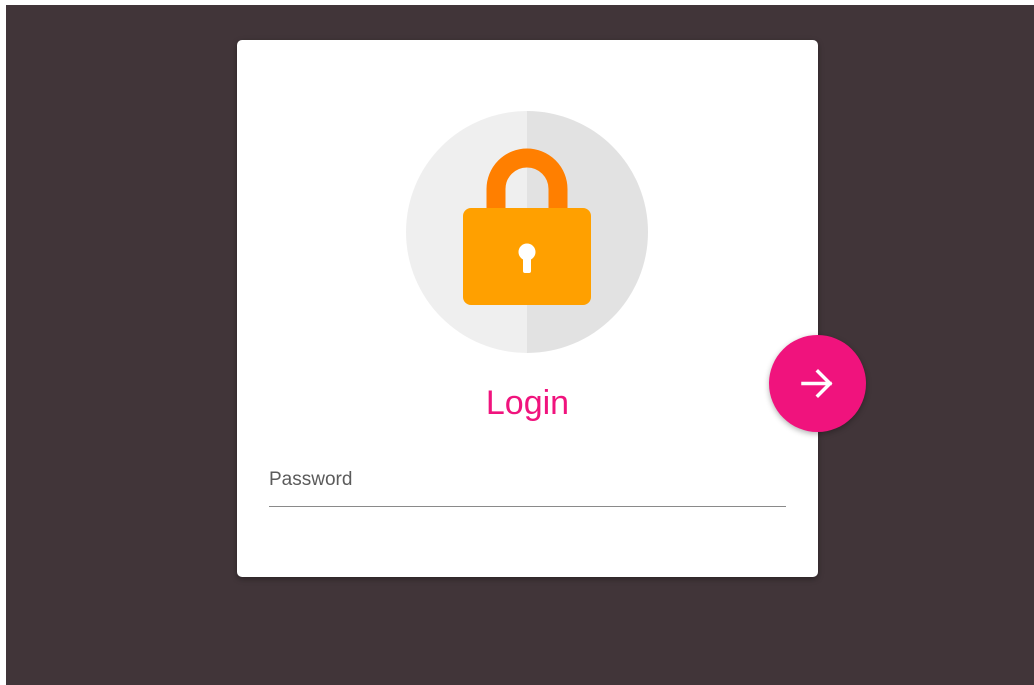 The image size is (1034, 685). I want to click on password-input, so click(527, 482).